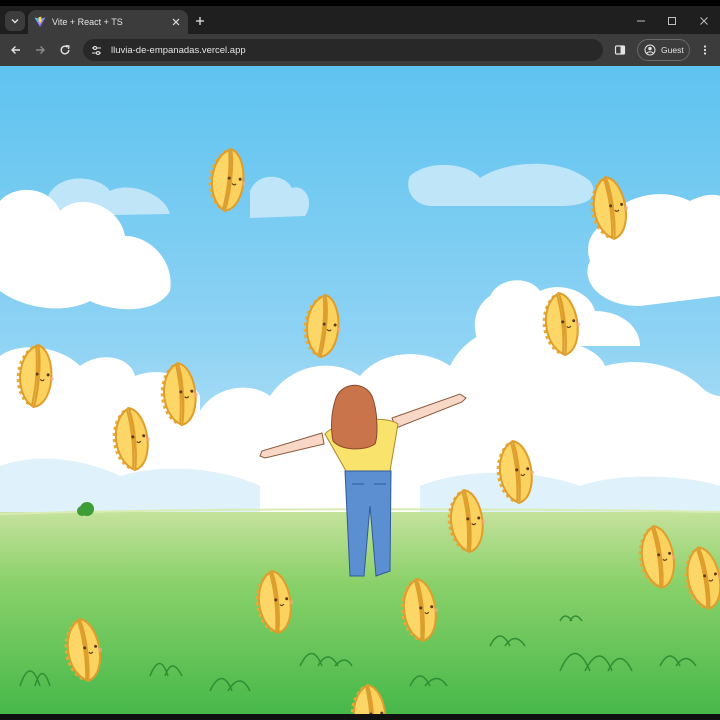 The width and height of the screenshot is (720, 720). I want to click on maximize-button, so click(672, 21).